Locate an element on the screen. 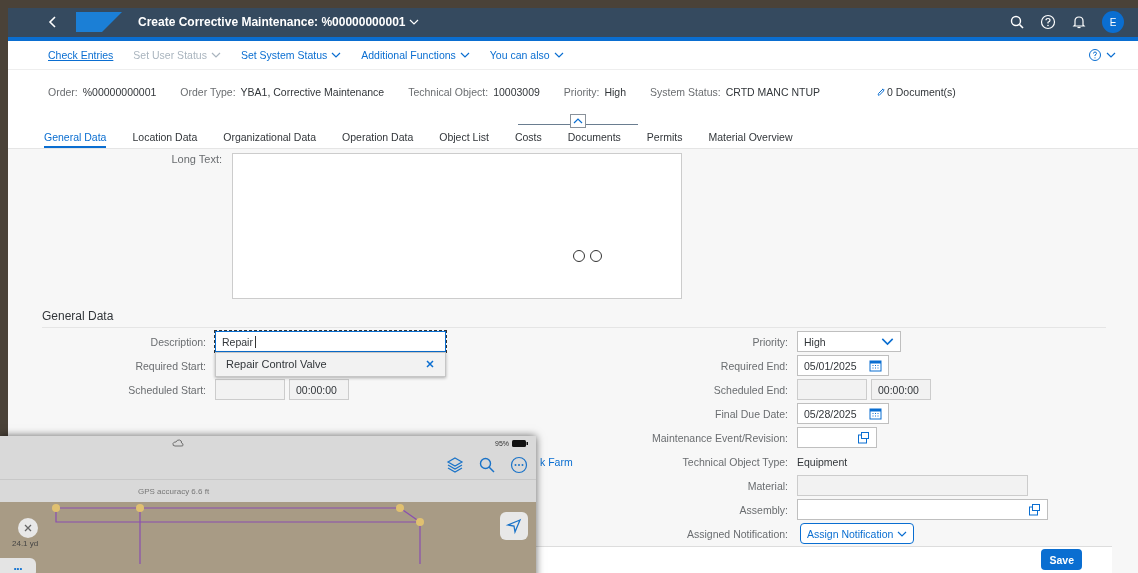 The height and width of the screenshot is (573, 1138). toolbar-link: Check Entries is located at coordinates (81, 54).